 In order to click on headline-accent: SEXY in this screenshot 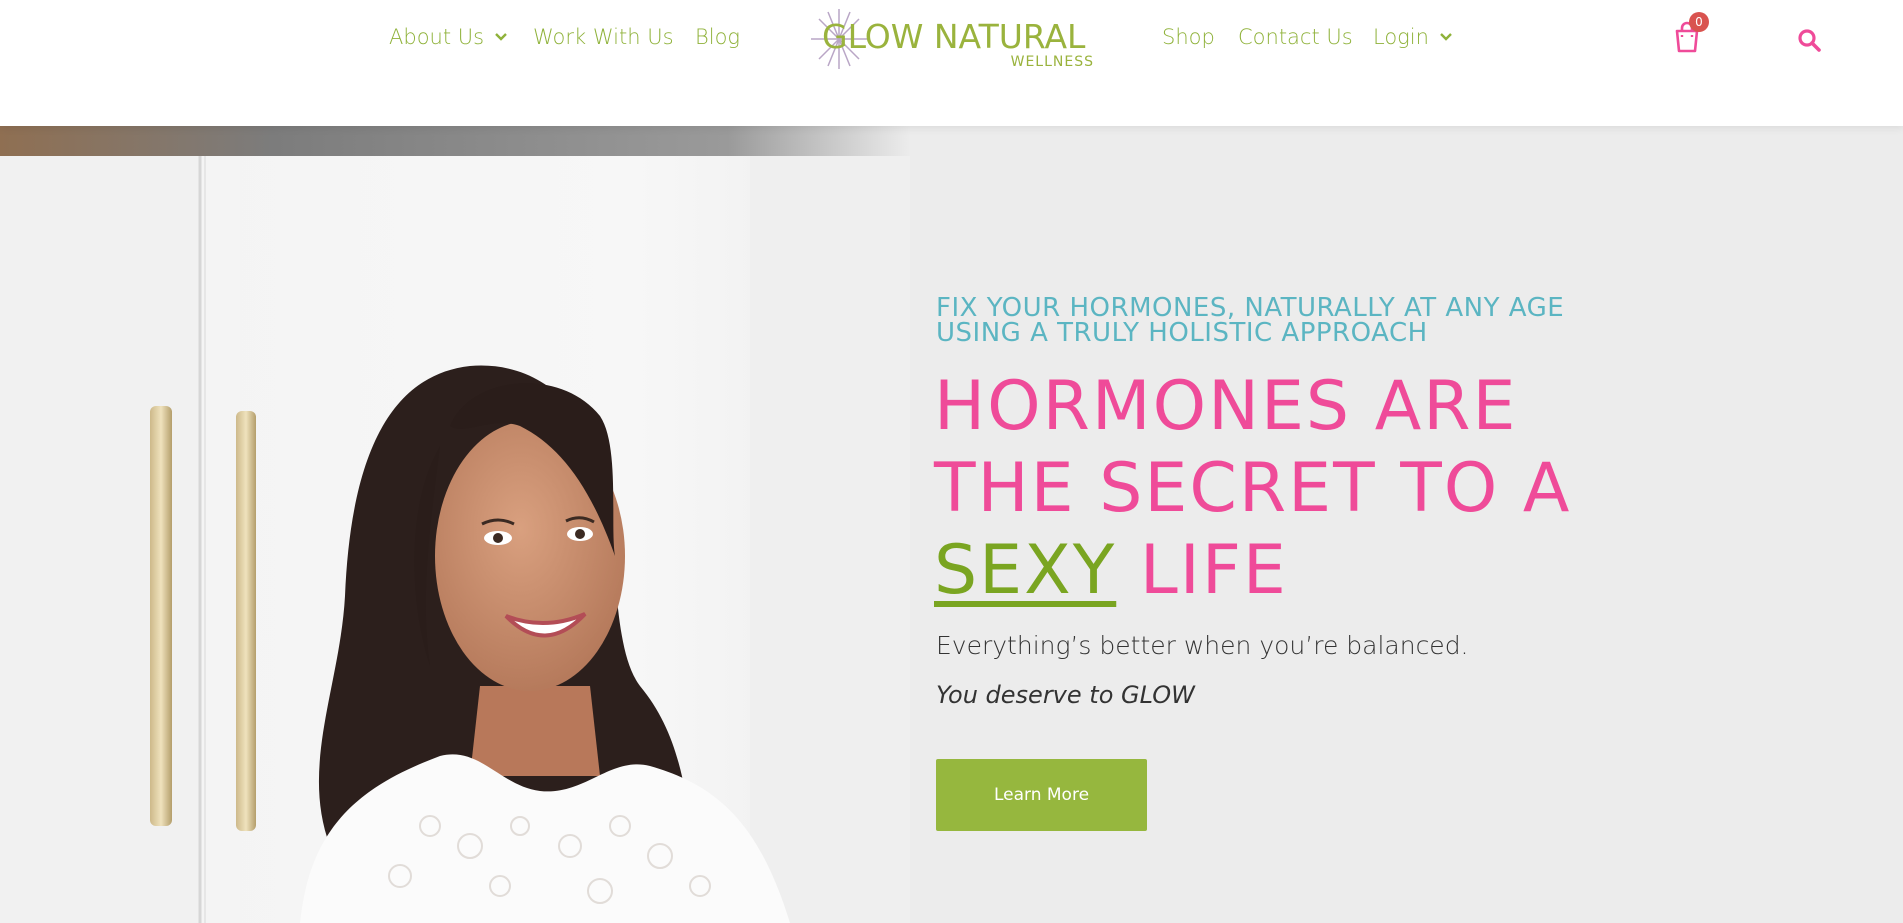, I will do `click(1025, 570)`.